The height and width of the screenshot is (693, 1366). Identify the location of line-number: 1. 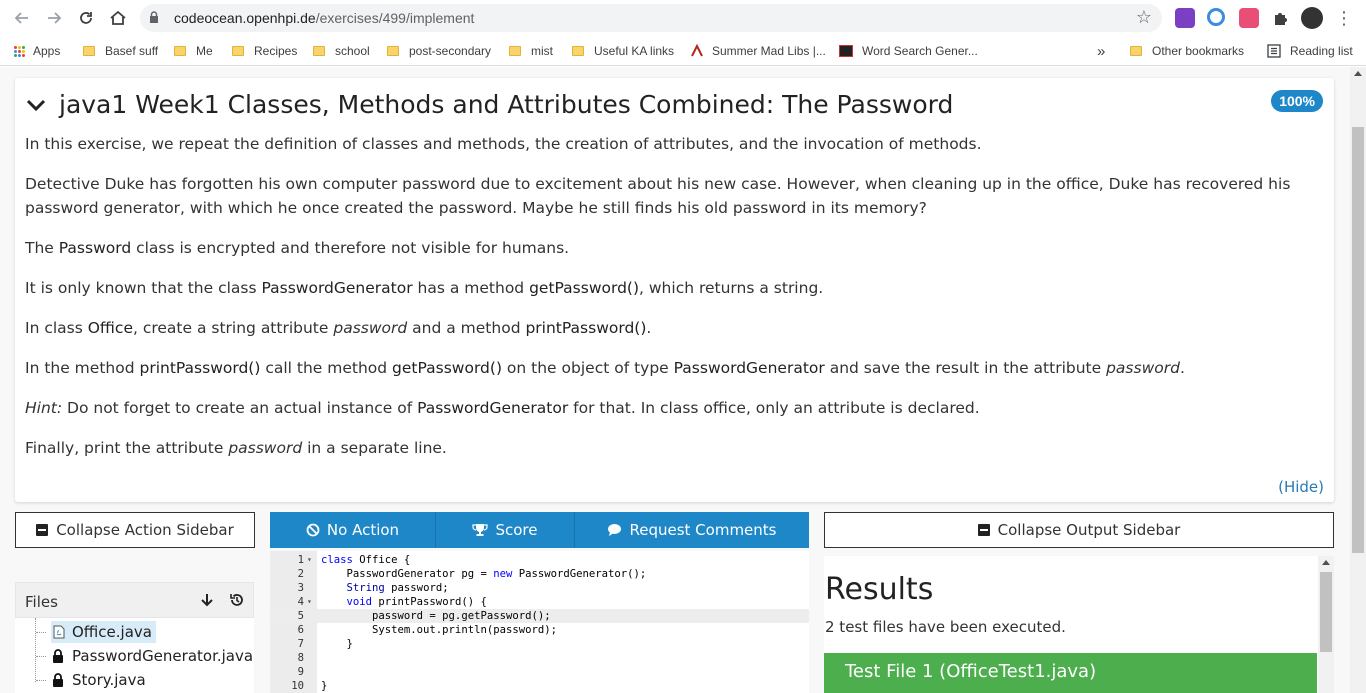
(300, 560).